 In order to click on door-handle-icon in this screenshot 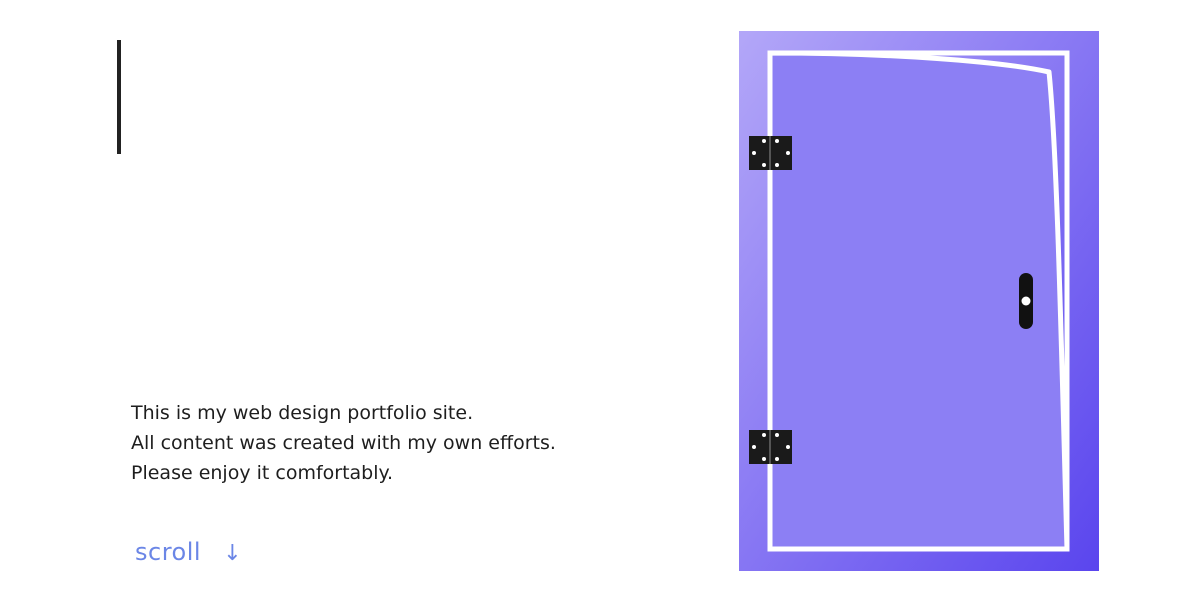, I will do `click(1026, 301)`.